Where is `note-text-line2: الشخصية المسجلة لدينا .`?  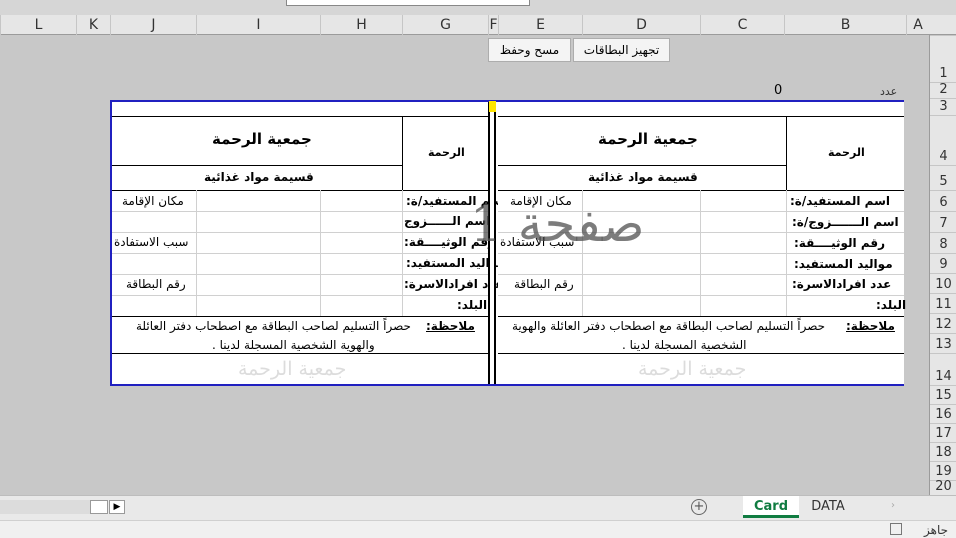 note-text-line2: الشخصية المسجلة لدينا . is located at coordinates (684, 345).